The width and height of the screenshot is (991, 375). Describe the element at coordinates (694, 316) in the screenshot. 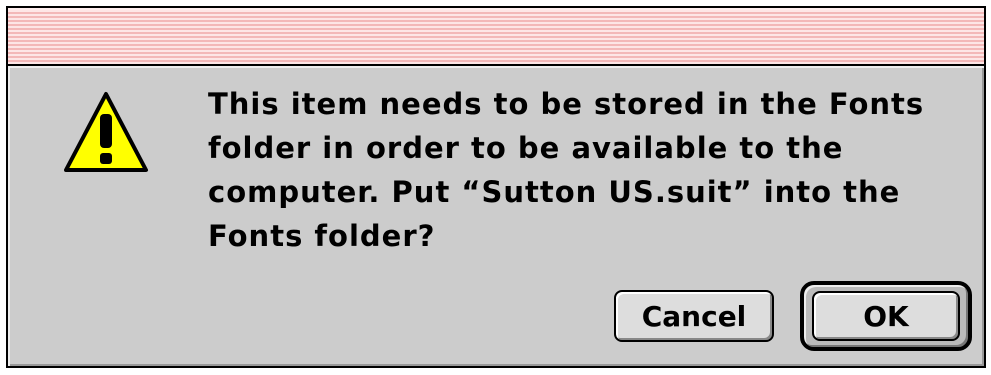

I see `cancel-button: Cancel` at that location.